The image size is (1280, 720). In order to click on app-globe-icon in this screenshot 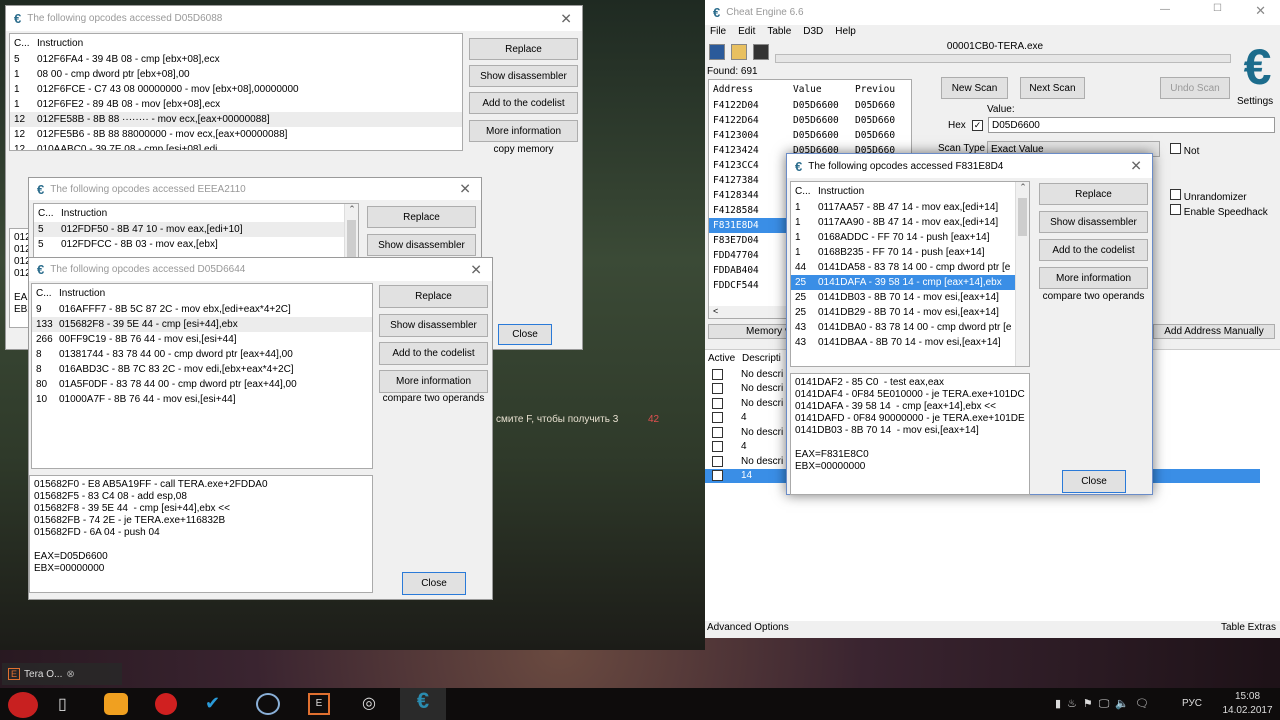, I will do `click(268, 704)`.